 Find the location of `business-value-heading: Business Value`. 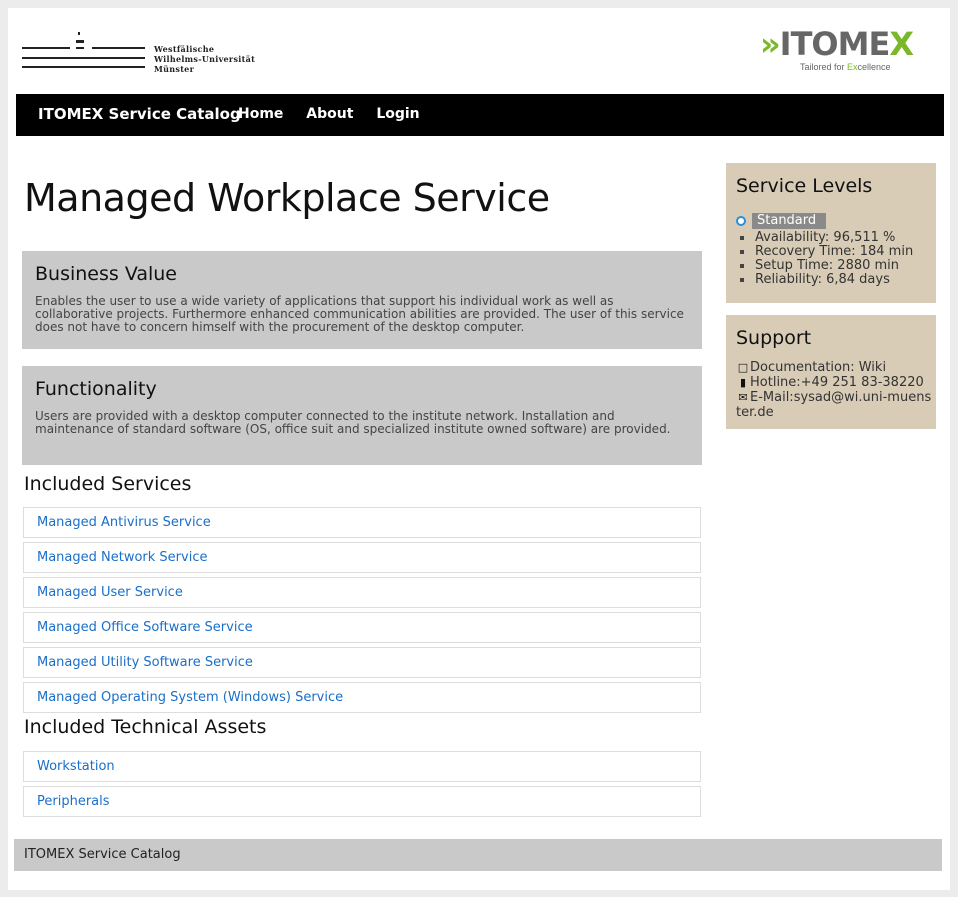

business-value-heading: Business Value is located at coordinates (106, 274).